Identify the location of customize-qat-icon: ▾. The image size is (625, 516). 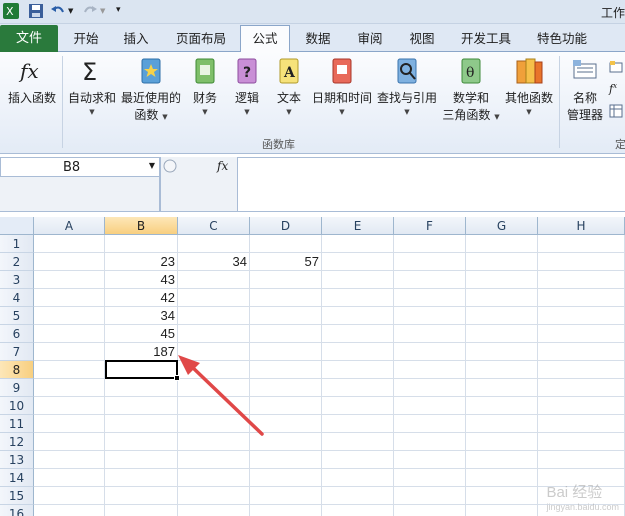
(118, 10).